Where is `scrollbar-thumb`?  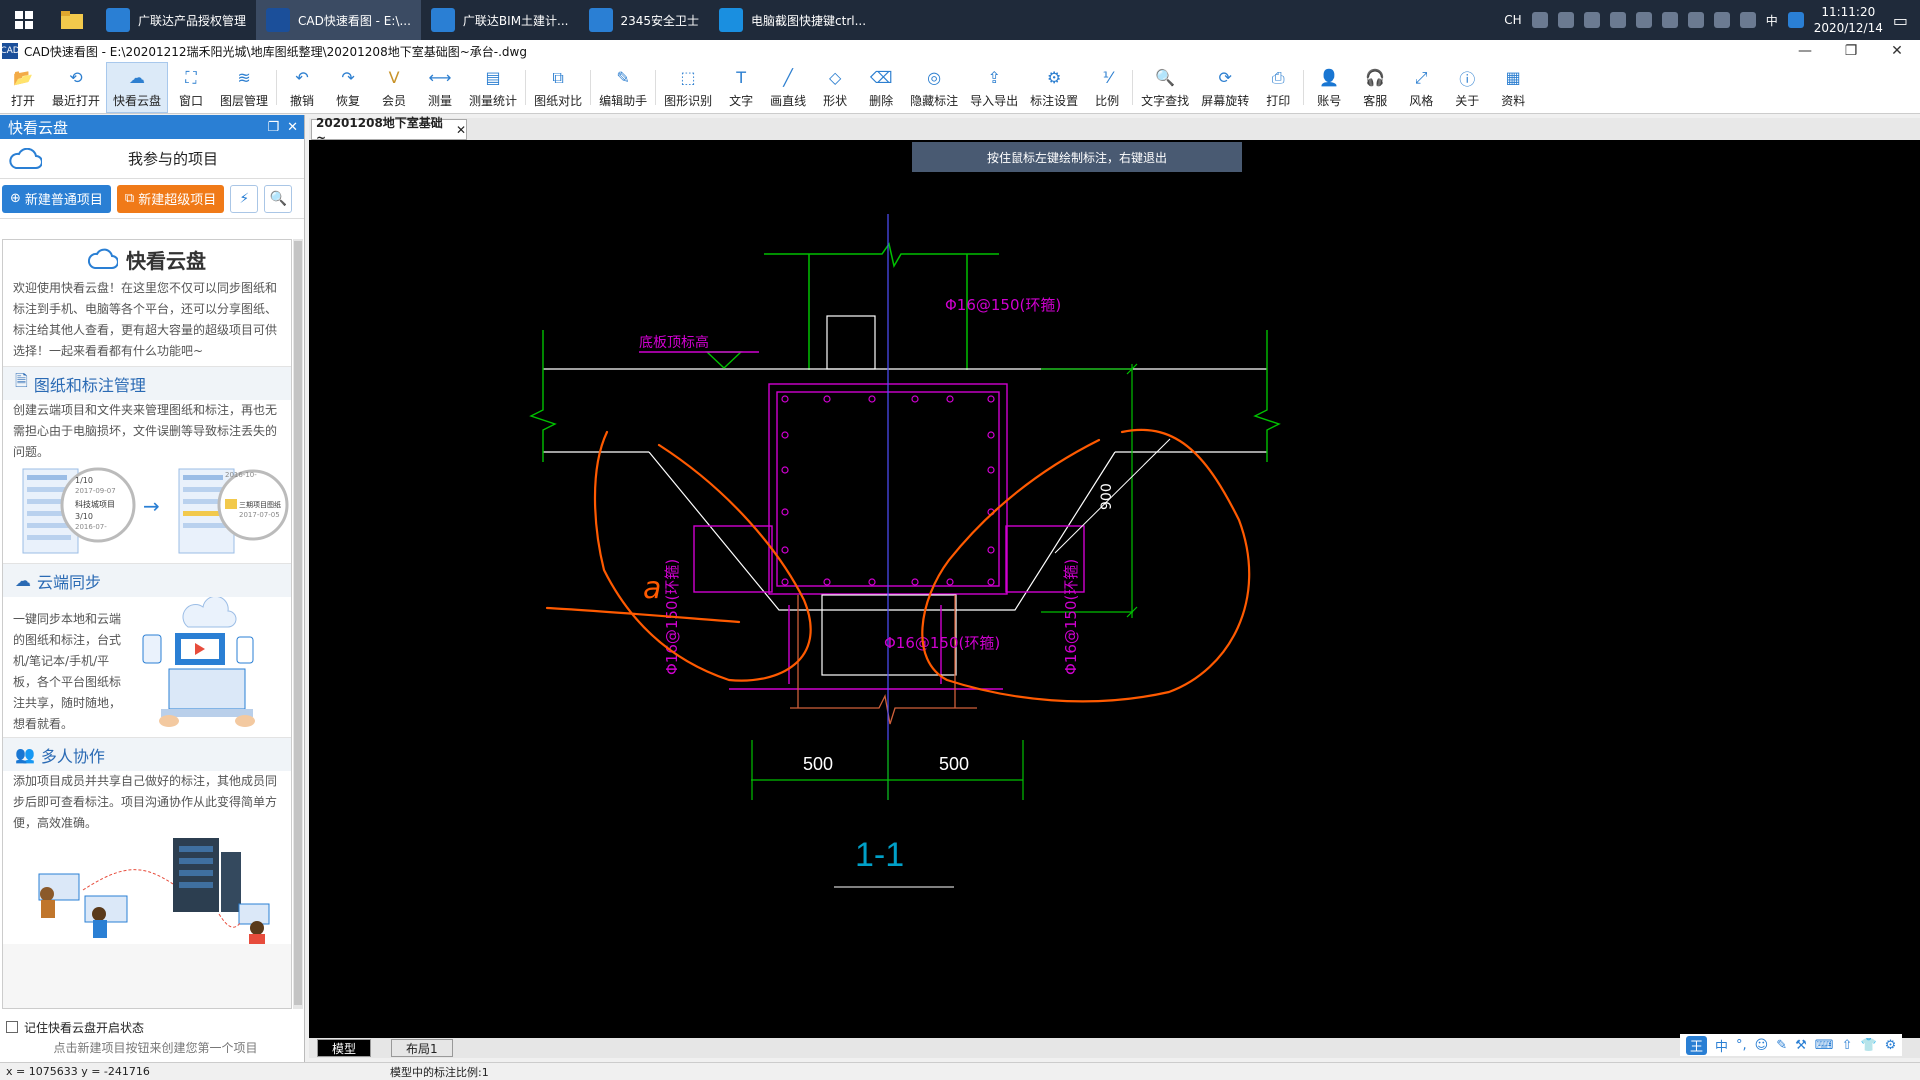
scrollbar-thumb is located at coordinates (298, 623).